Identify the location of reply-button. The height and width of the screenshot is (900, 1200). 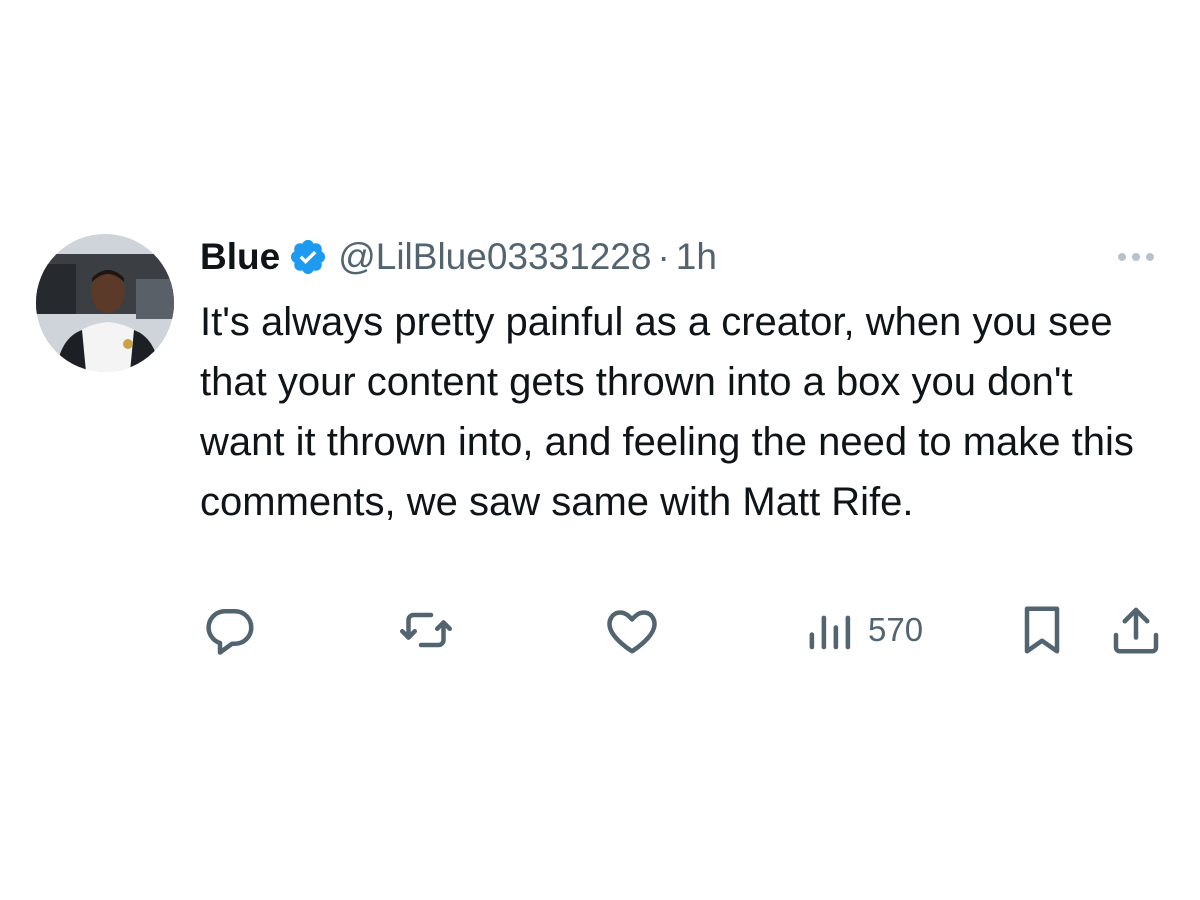
(230, 630).